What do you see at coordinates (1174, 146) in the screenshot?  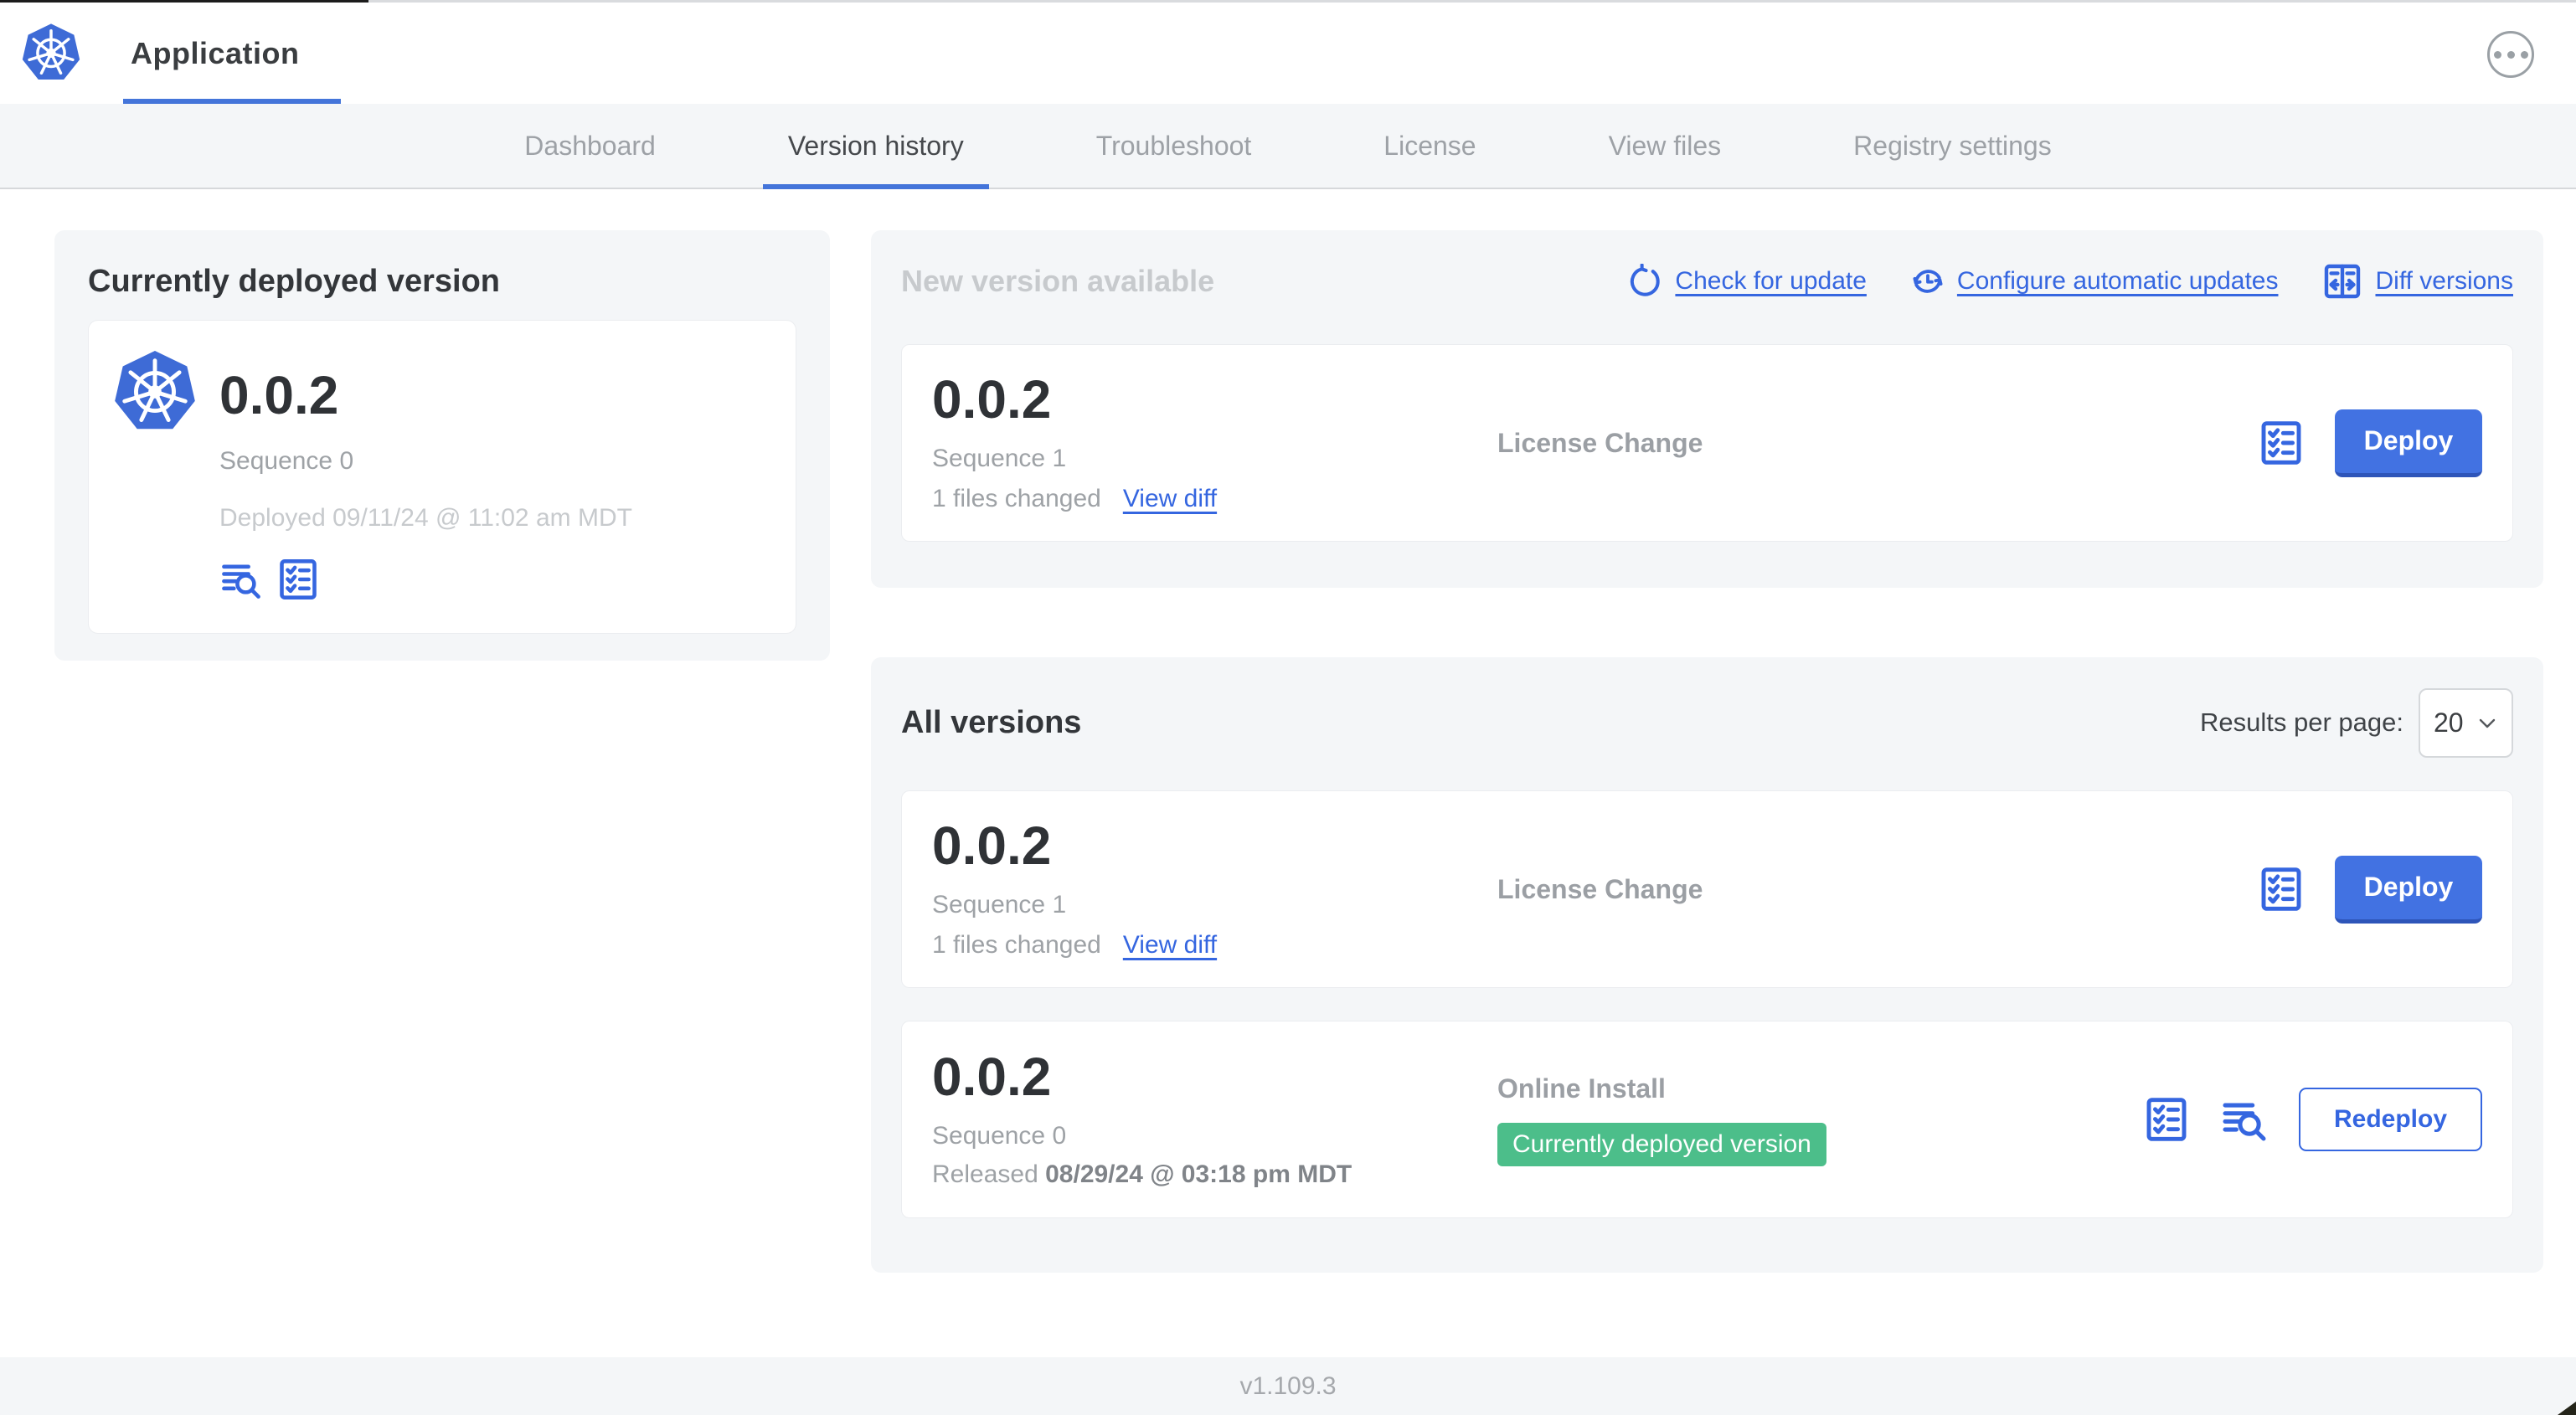 I see `tab-troubleshoot: Troubleshoot` at bounding box center [1174, 146].